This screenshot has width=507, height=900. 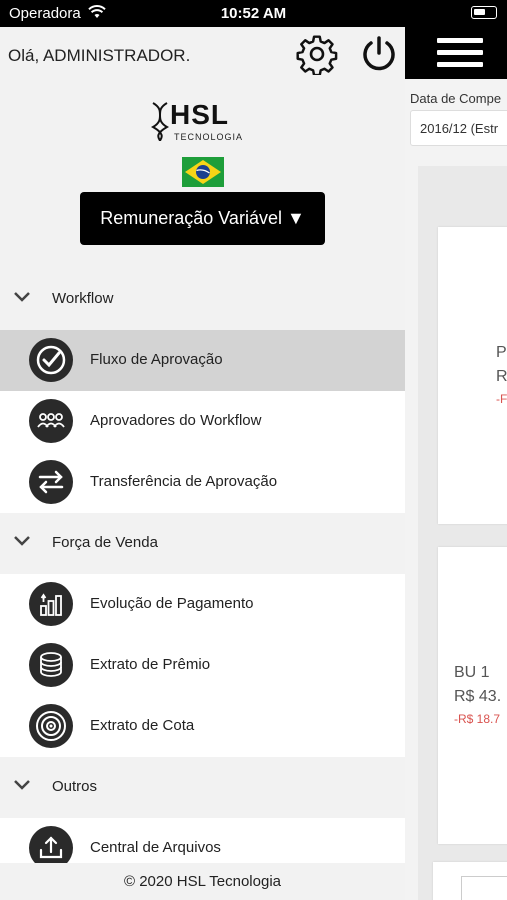 I want to click on clock-label: 10:52 AM, so click(x=253, y=13).